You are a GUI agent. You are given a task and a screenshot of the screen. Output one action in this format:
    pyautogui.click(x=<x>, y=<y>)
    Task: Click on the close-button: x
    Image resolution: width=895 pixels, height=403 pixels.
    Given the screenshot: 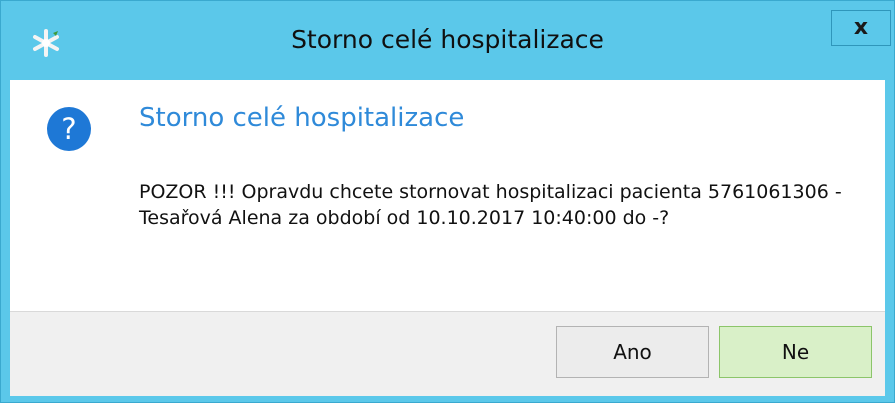 What is the action you would take?
    pyautogui.click(x=861, y=28)
    